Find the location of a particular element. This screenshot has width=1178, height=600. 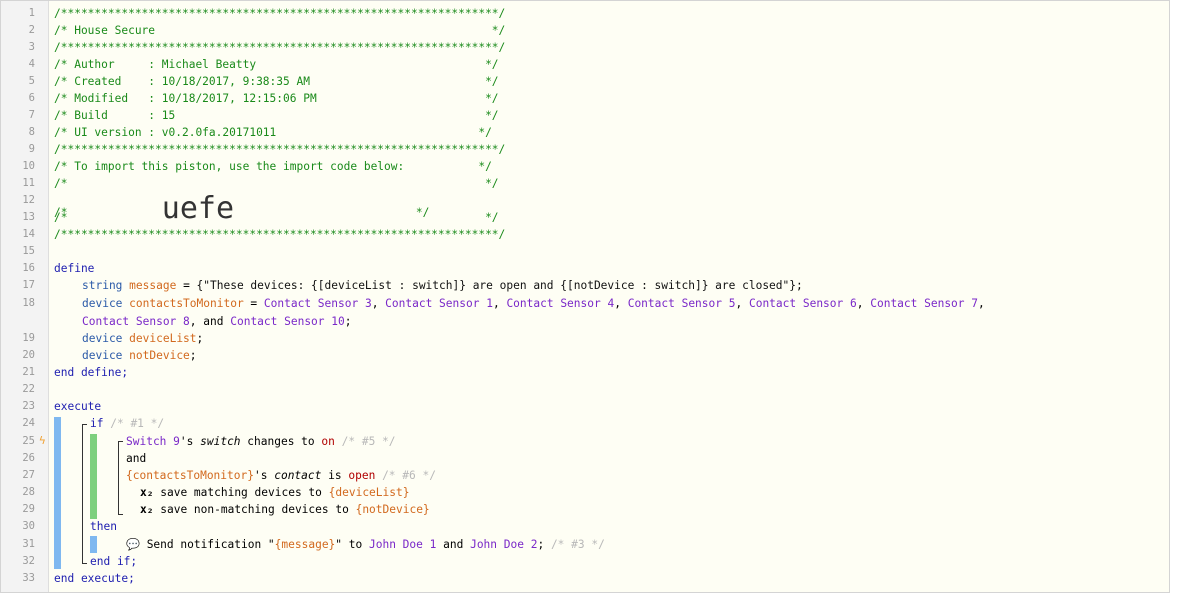

line-number: 16 is located at coordinates (28, 268).